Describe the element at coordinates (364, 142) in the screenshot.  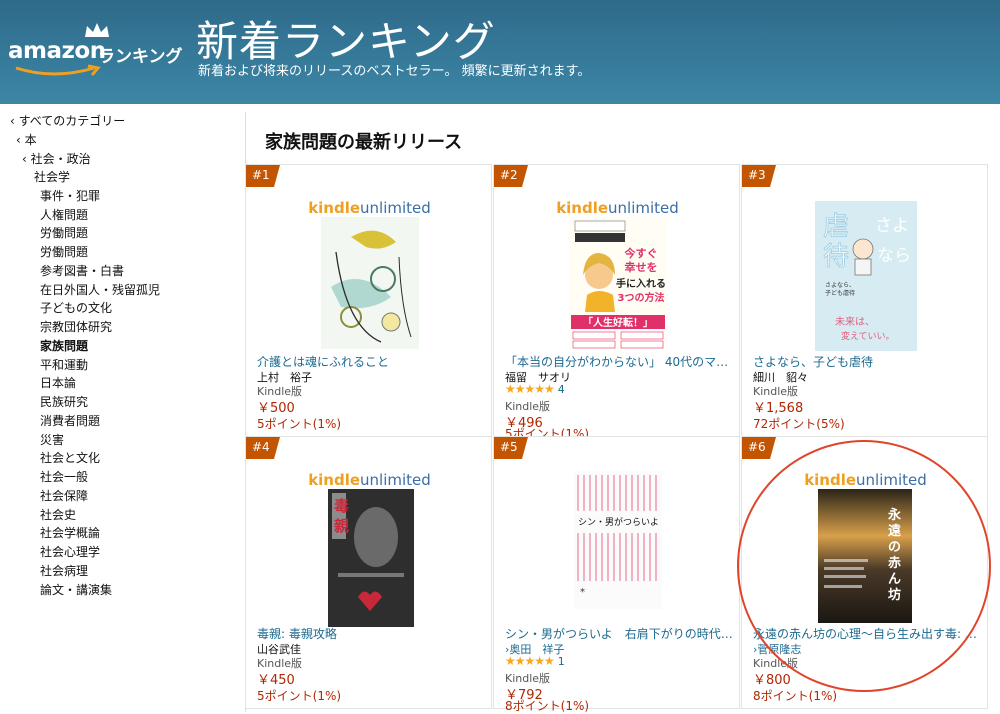
I see `category-heading: 家族問題の最新リリース` at that location.